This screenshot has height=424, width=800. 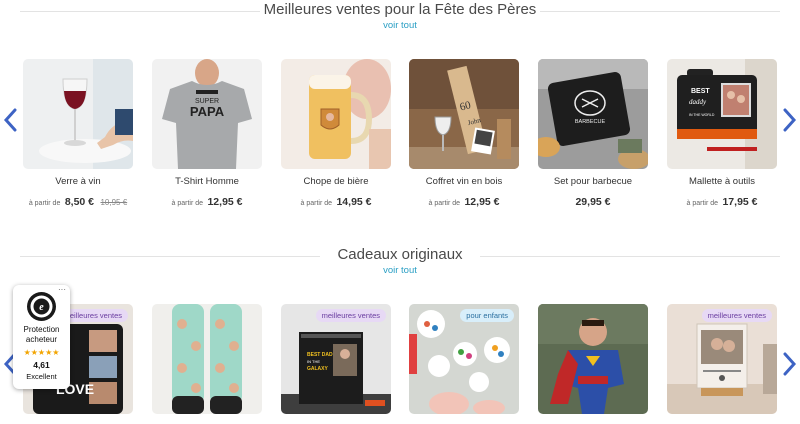 I want to click on product-image-calendar: BEST DAD IN THE GALAXY meilleures ventes, so click(x=336, y=359).